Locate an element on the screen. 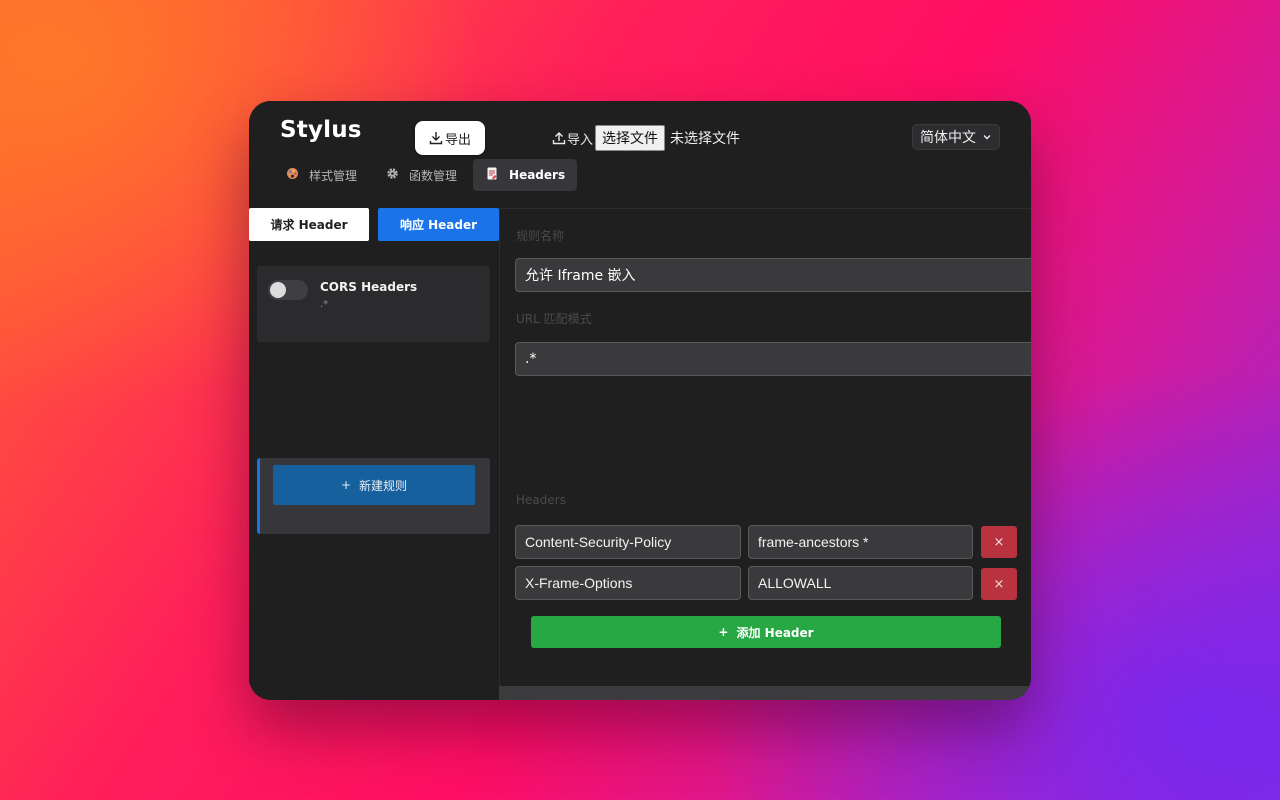 The width and height of the screenshot is (1280, 800). export-button: 导出 is located at coordinates (450, 138).